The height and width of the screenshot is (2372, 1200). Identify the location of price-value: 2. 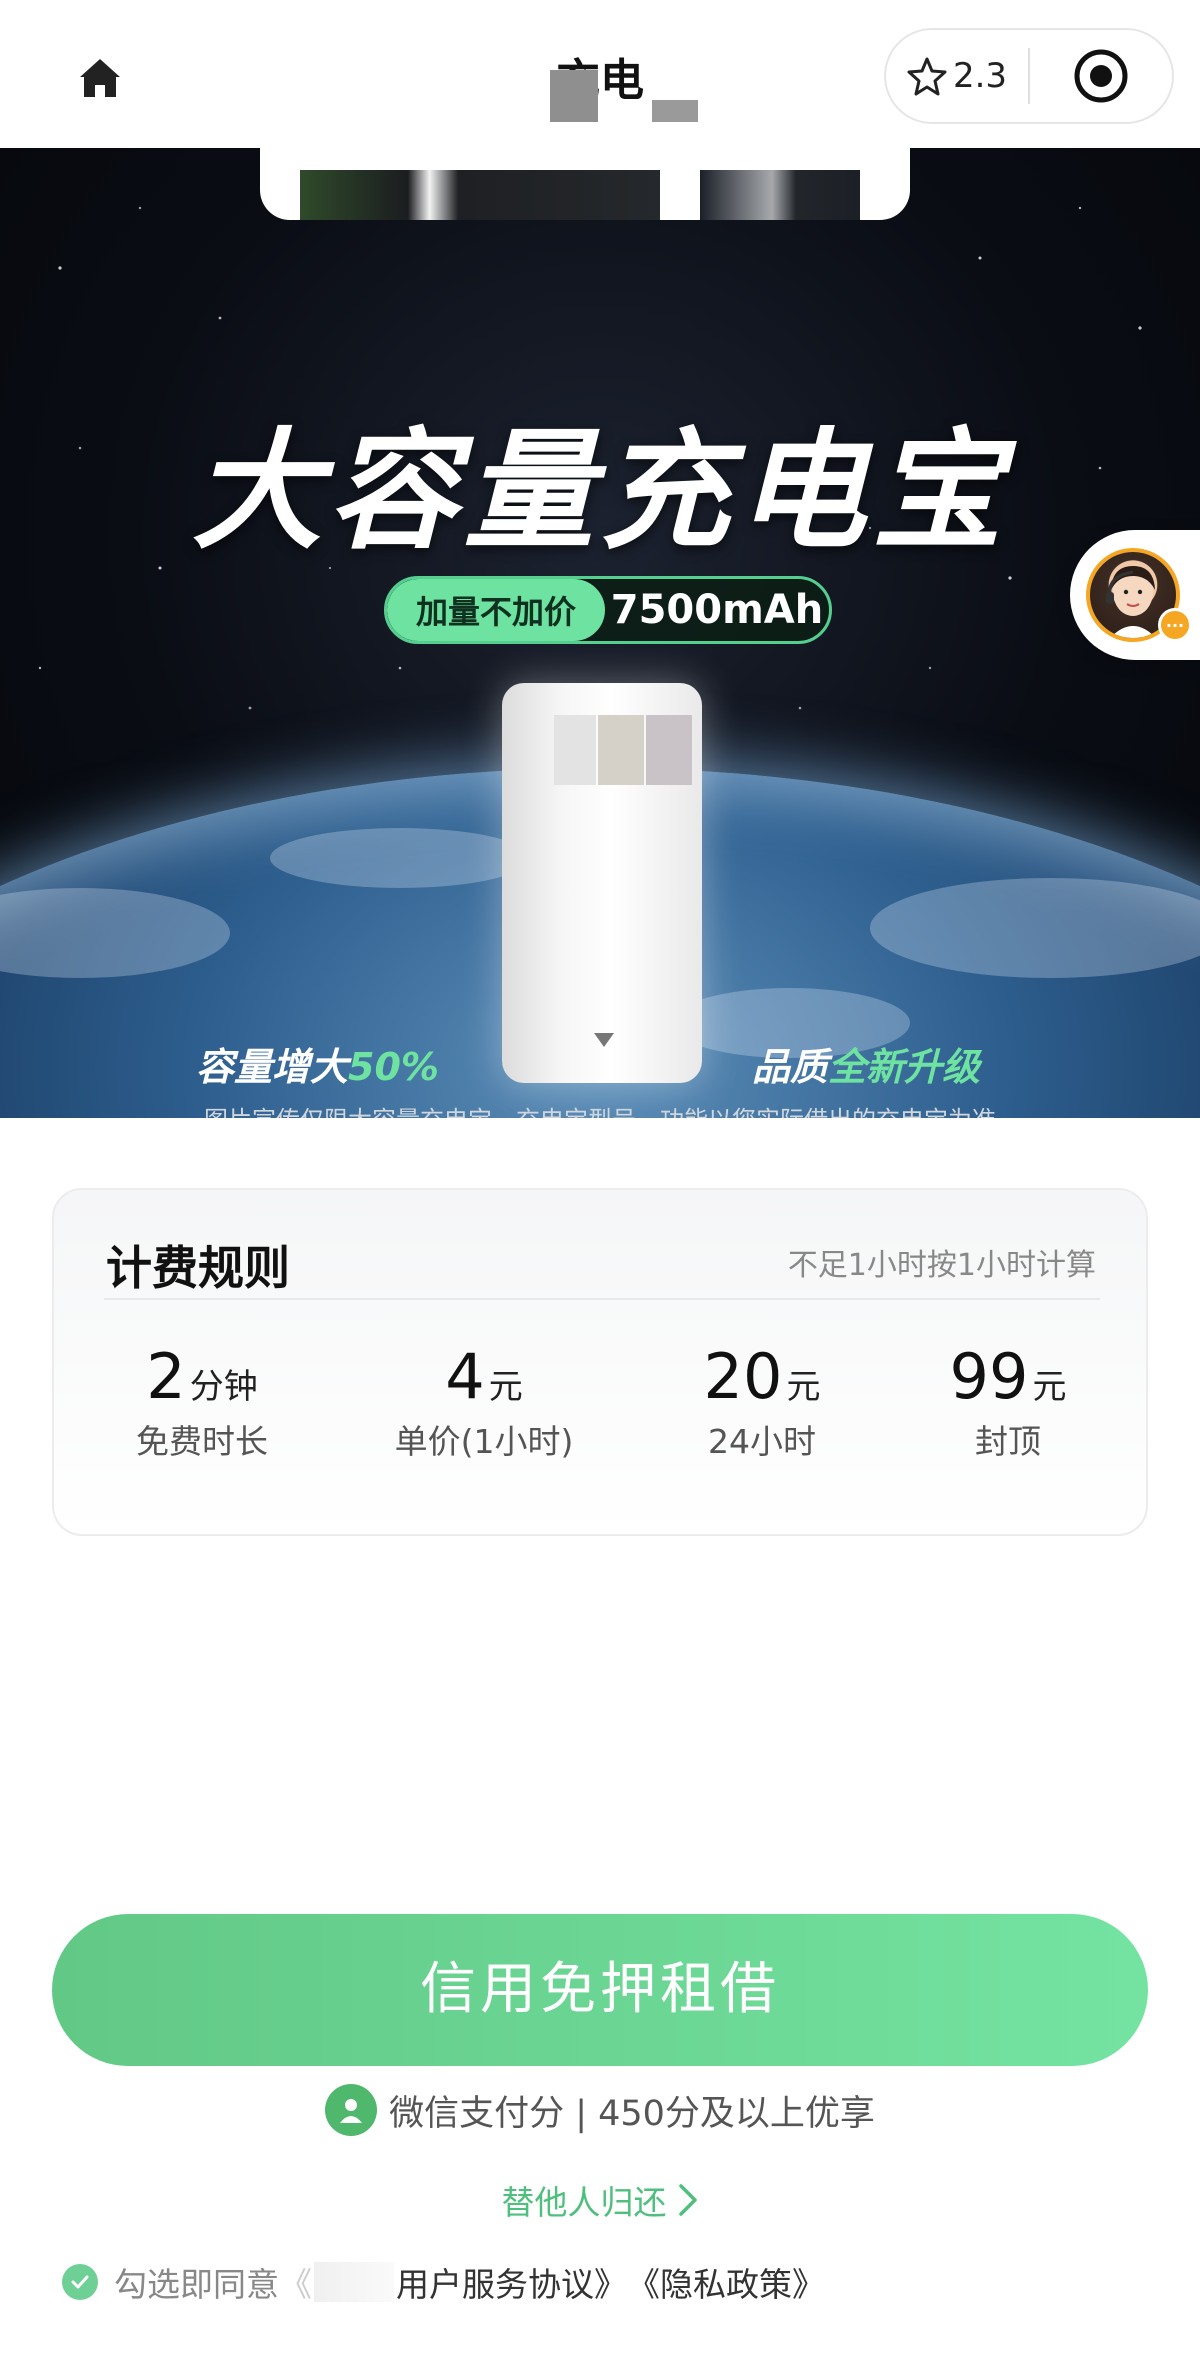
(166, 1376).